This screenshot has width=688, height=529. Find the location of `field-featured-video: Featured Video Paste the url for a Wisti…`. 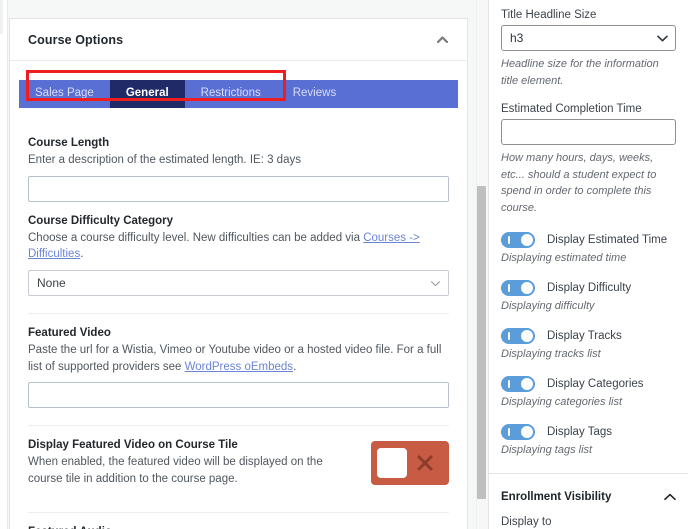

field-featured-video: Featured Video Paste the url for a Wisti… is located at coordinates (238, 361).